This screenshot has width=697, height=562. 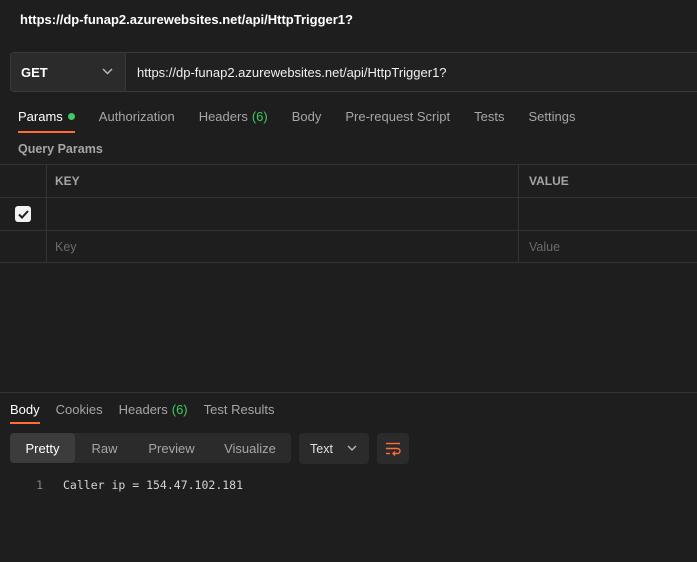 I want to click on response-tab-body-label: Body, so click(x=25, y=409).